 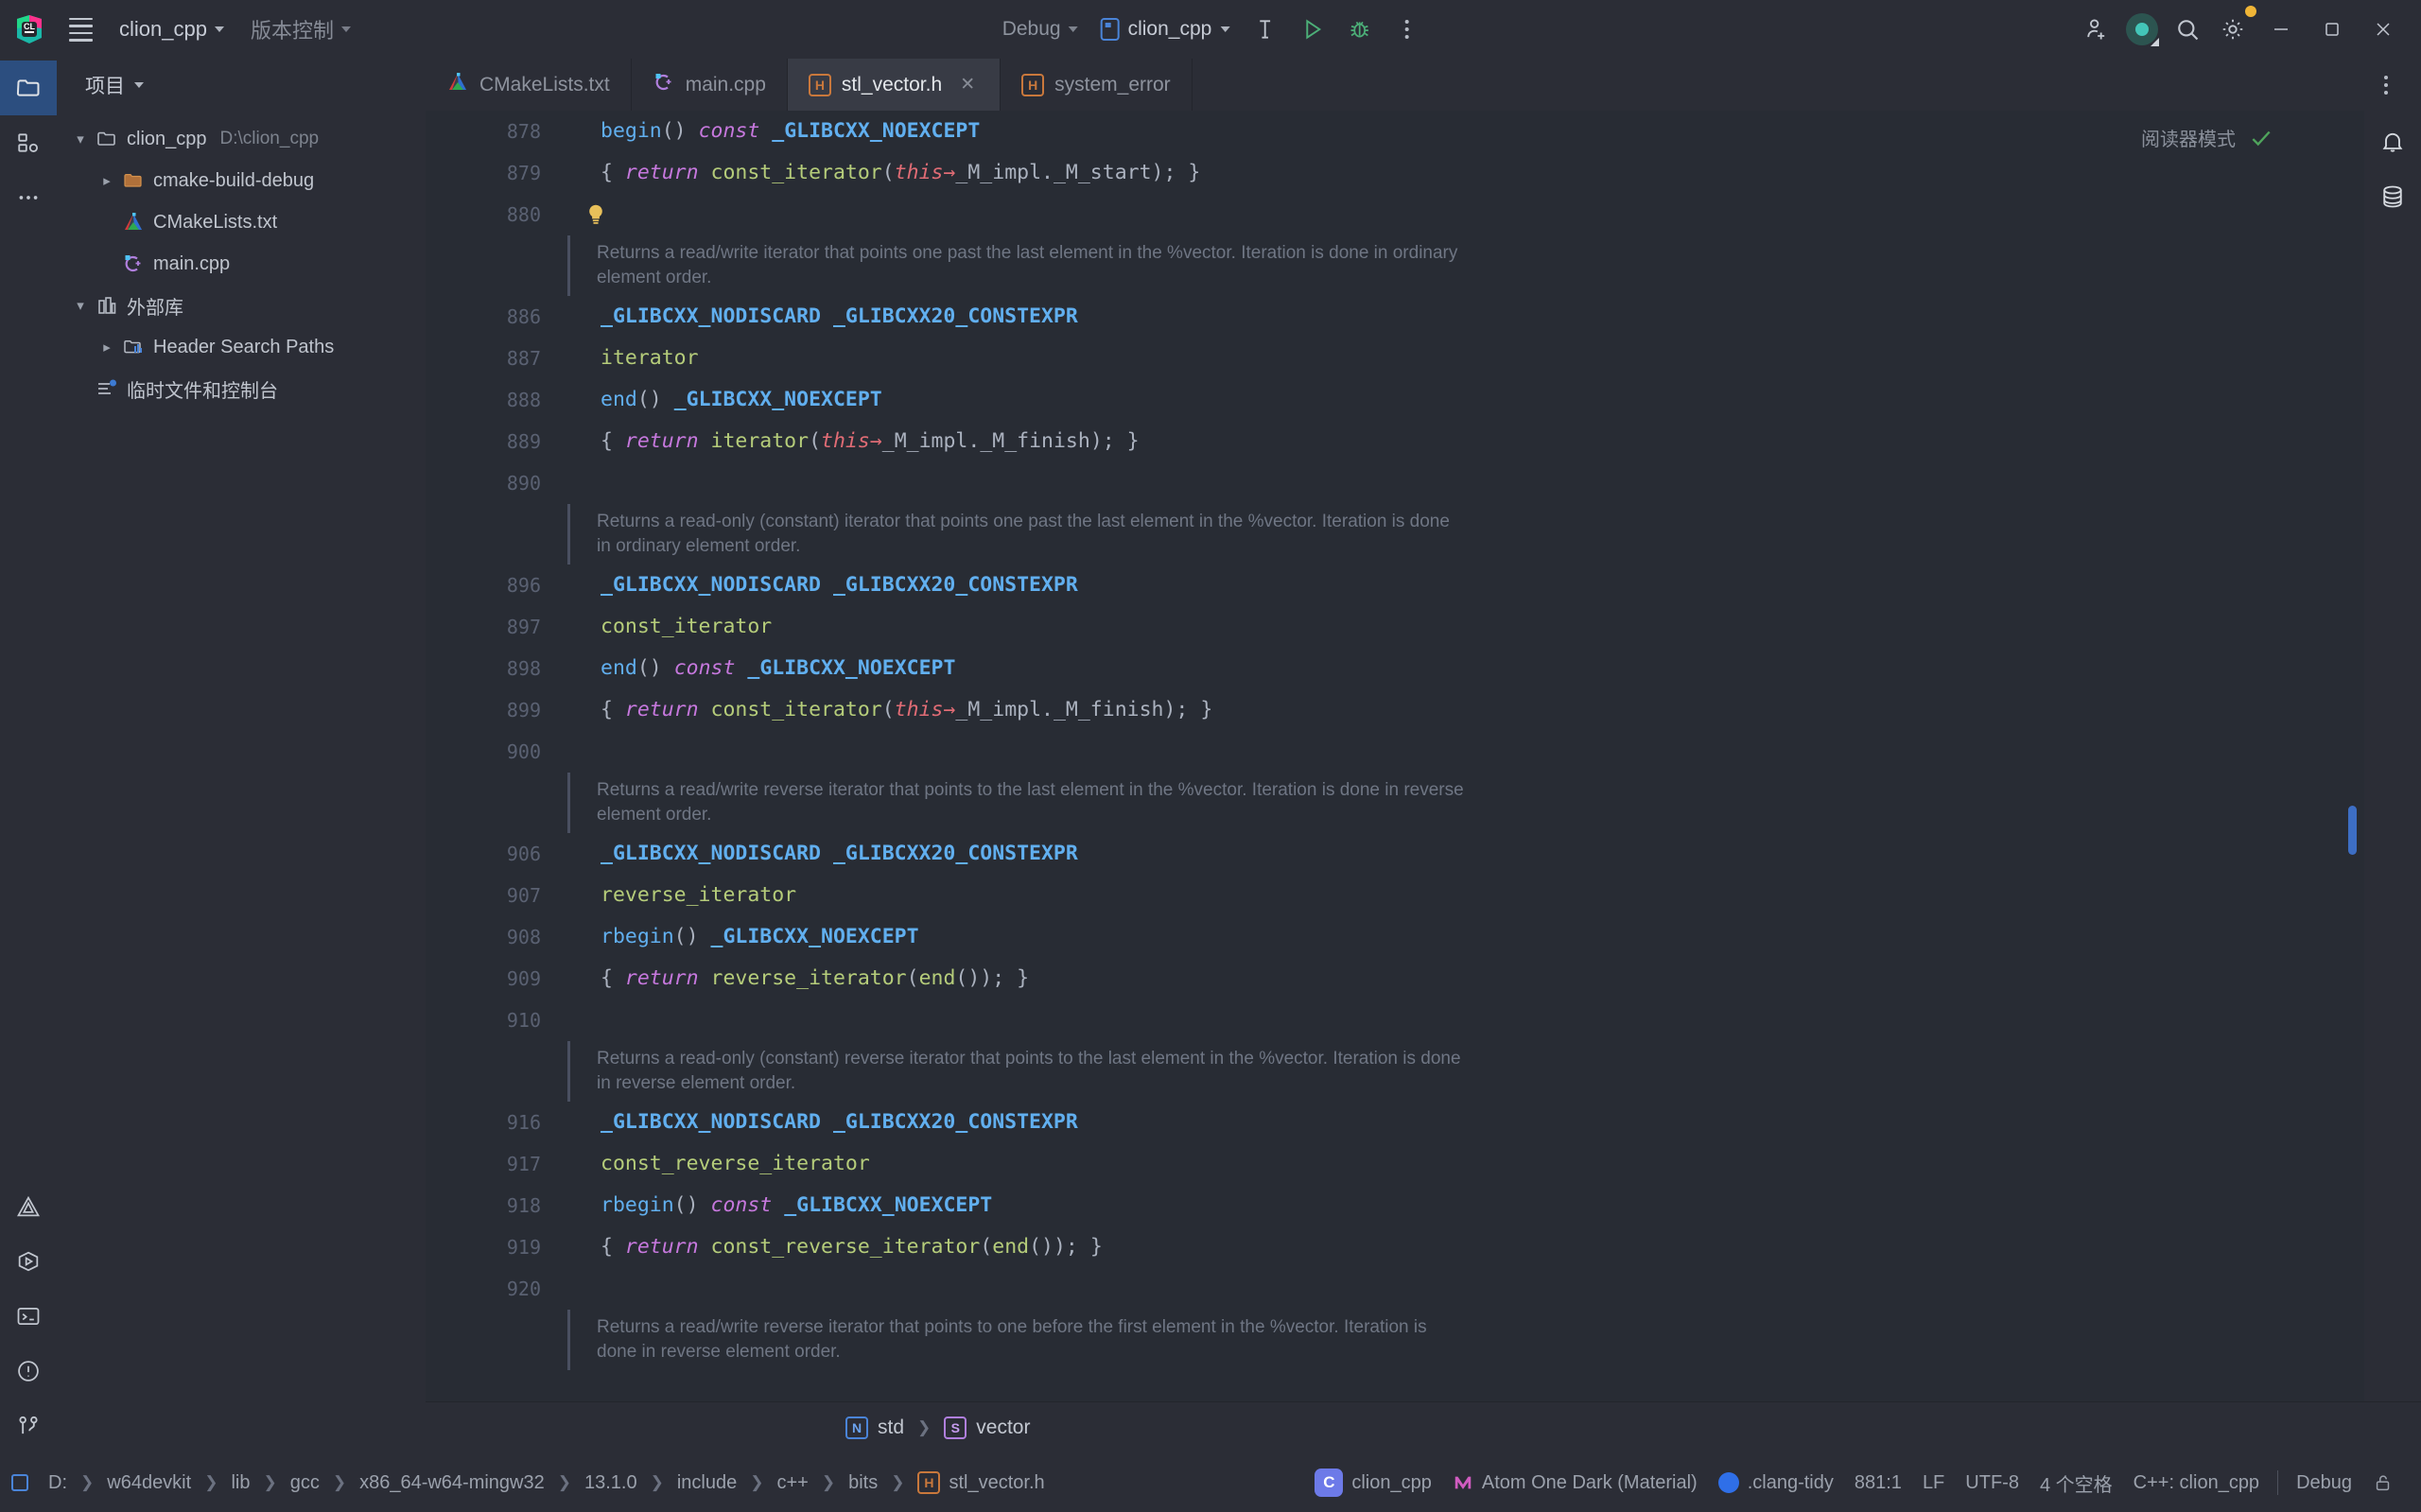 I want to click on code-line: 887 iterator, so click(x=1395, y=358).